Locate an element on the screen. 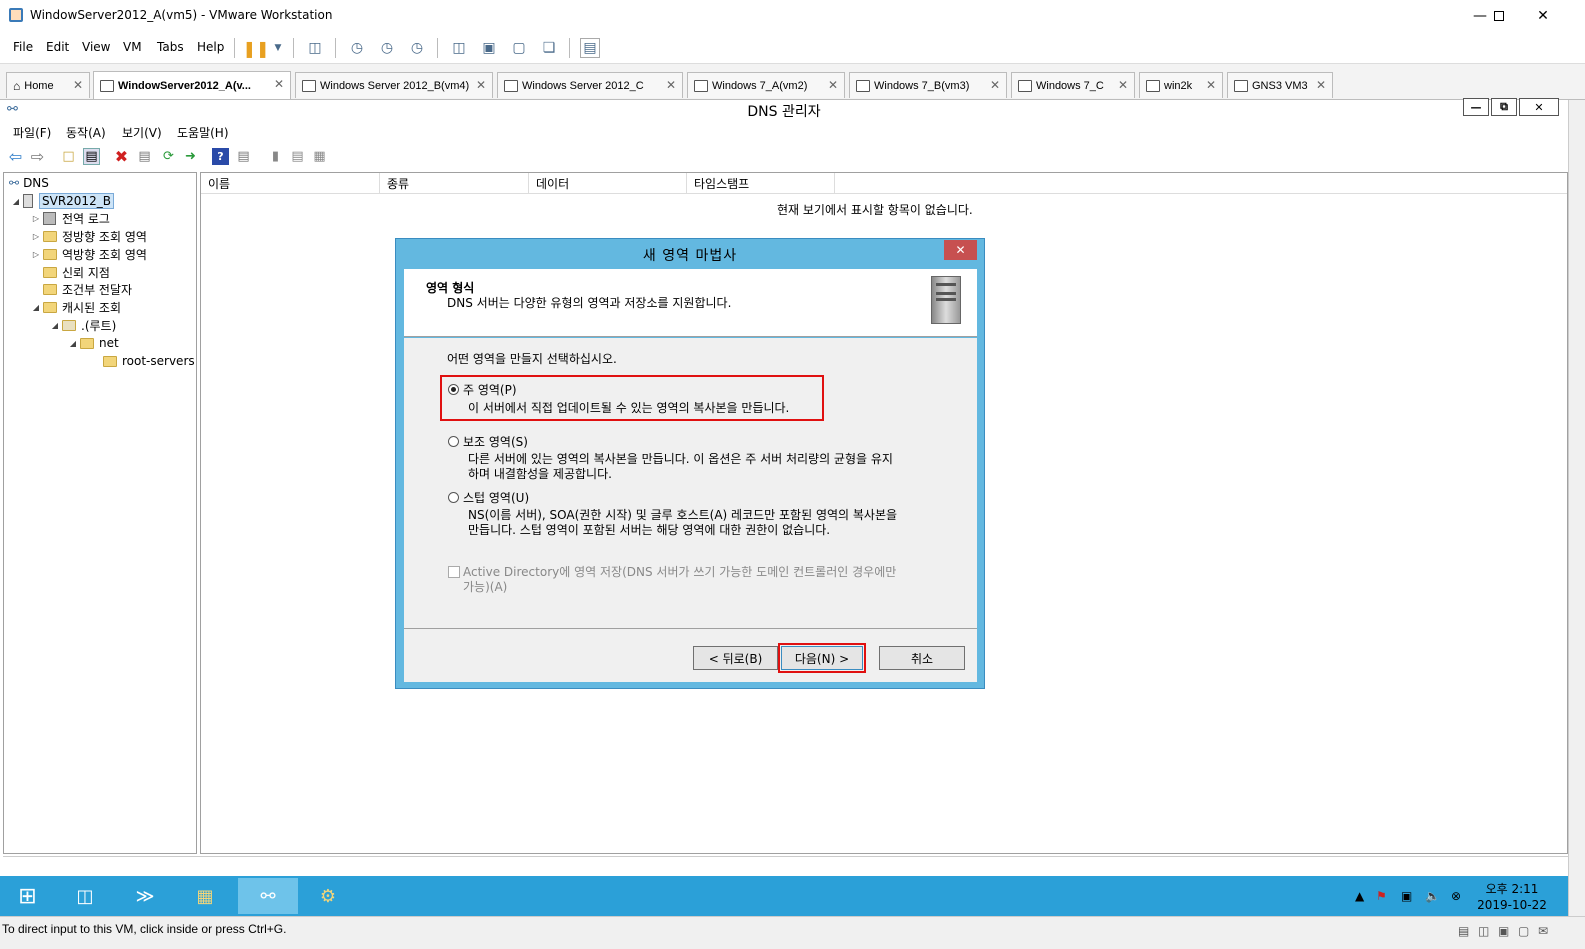 The height and width of the screenshot is (949, 1585). volume-icon: 🔈 is located at coordinates (1432, 896).